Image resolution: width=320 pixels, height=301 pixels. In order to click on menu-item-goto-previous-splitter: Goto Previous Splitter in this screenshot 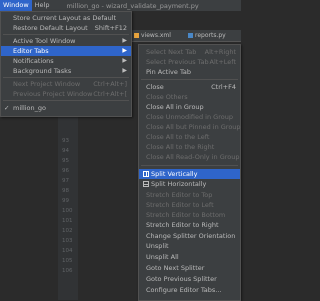, I will do `click(189, 279)`.